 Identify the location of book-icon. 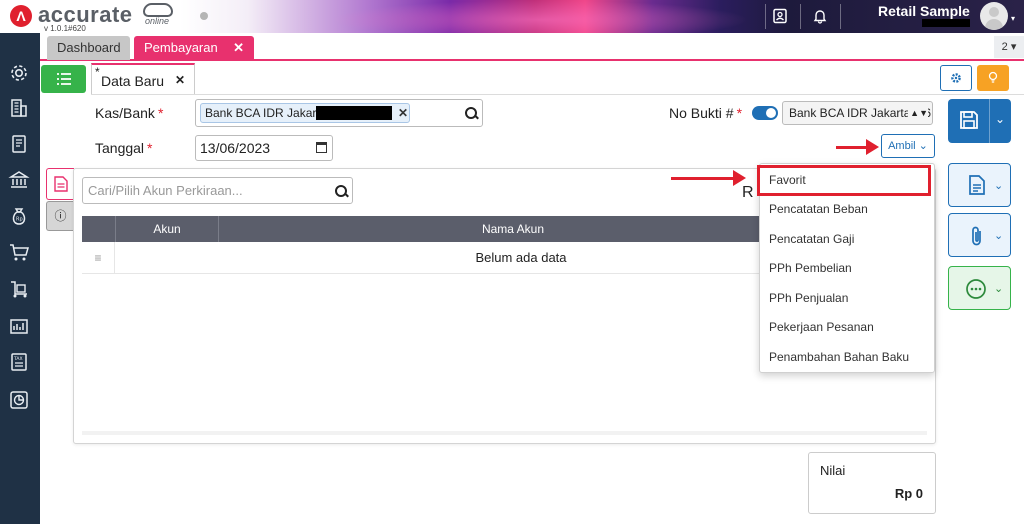
(19, 144).